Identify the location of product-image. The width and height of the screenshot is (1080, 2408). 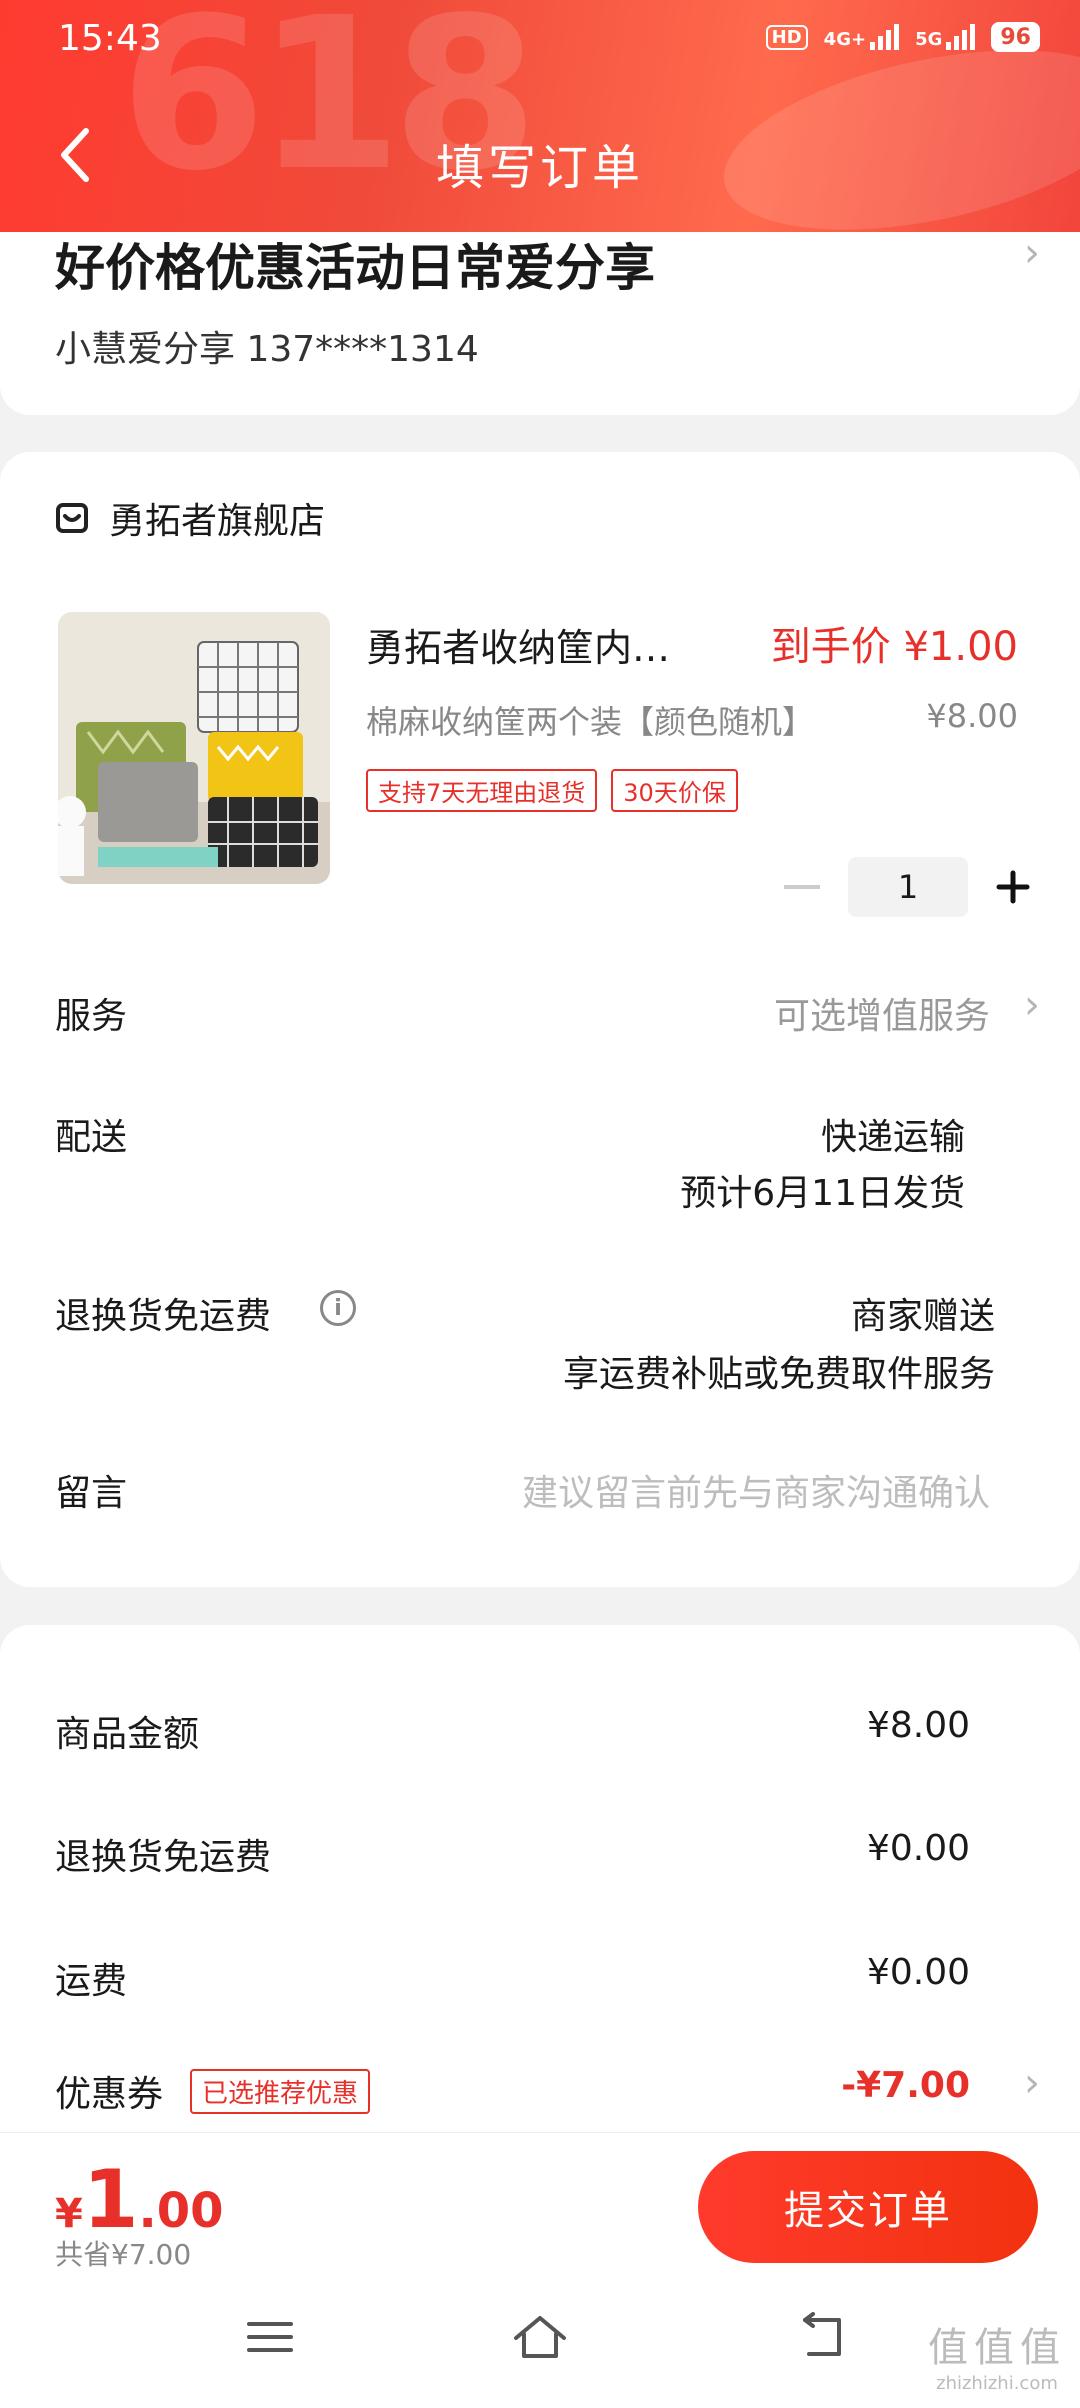
(194, 748).